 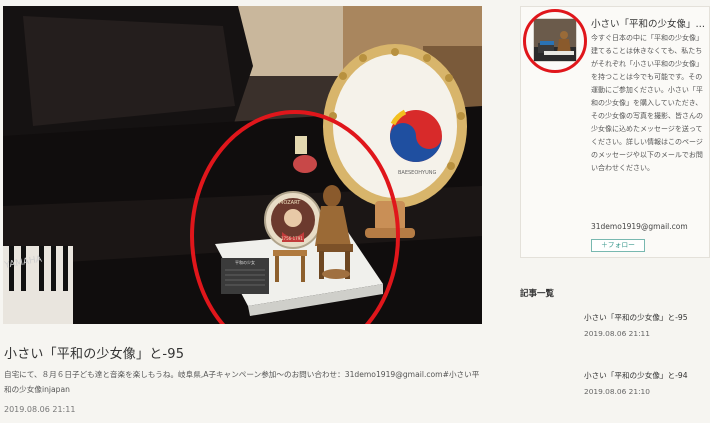 What do you see at coordinates (290, 203) in the screenshot?
I see `badge-text: MOZART` at bounding box center [290, 203].